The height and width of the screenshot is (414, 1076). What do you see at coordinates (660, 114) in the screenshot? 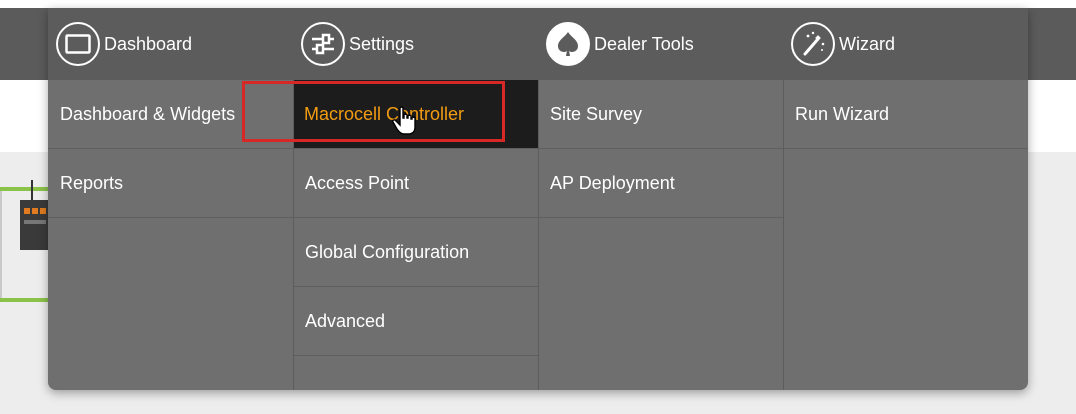
I see `menu-item-site-survey: Site Survey` at bounding box center [660, 114].